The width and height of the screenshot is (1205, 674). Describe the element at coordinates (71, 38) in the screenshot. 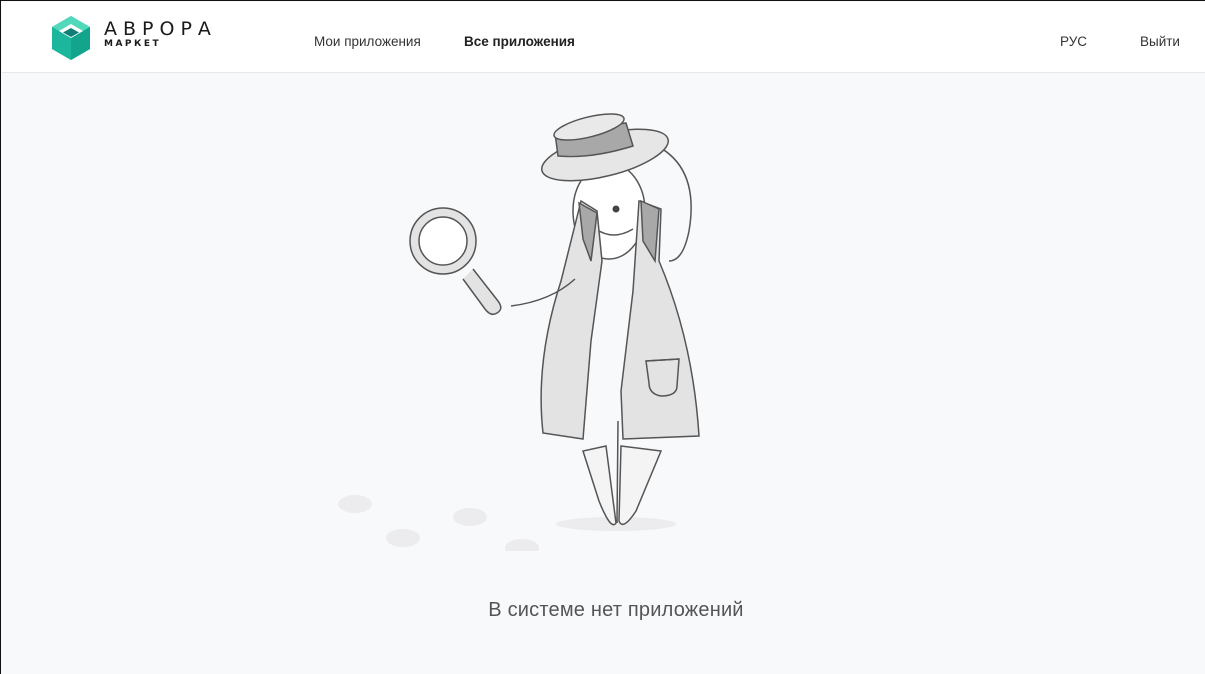

I see `aurora-cube-icon` at that location.